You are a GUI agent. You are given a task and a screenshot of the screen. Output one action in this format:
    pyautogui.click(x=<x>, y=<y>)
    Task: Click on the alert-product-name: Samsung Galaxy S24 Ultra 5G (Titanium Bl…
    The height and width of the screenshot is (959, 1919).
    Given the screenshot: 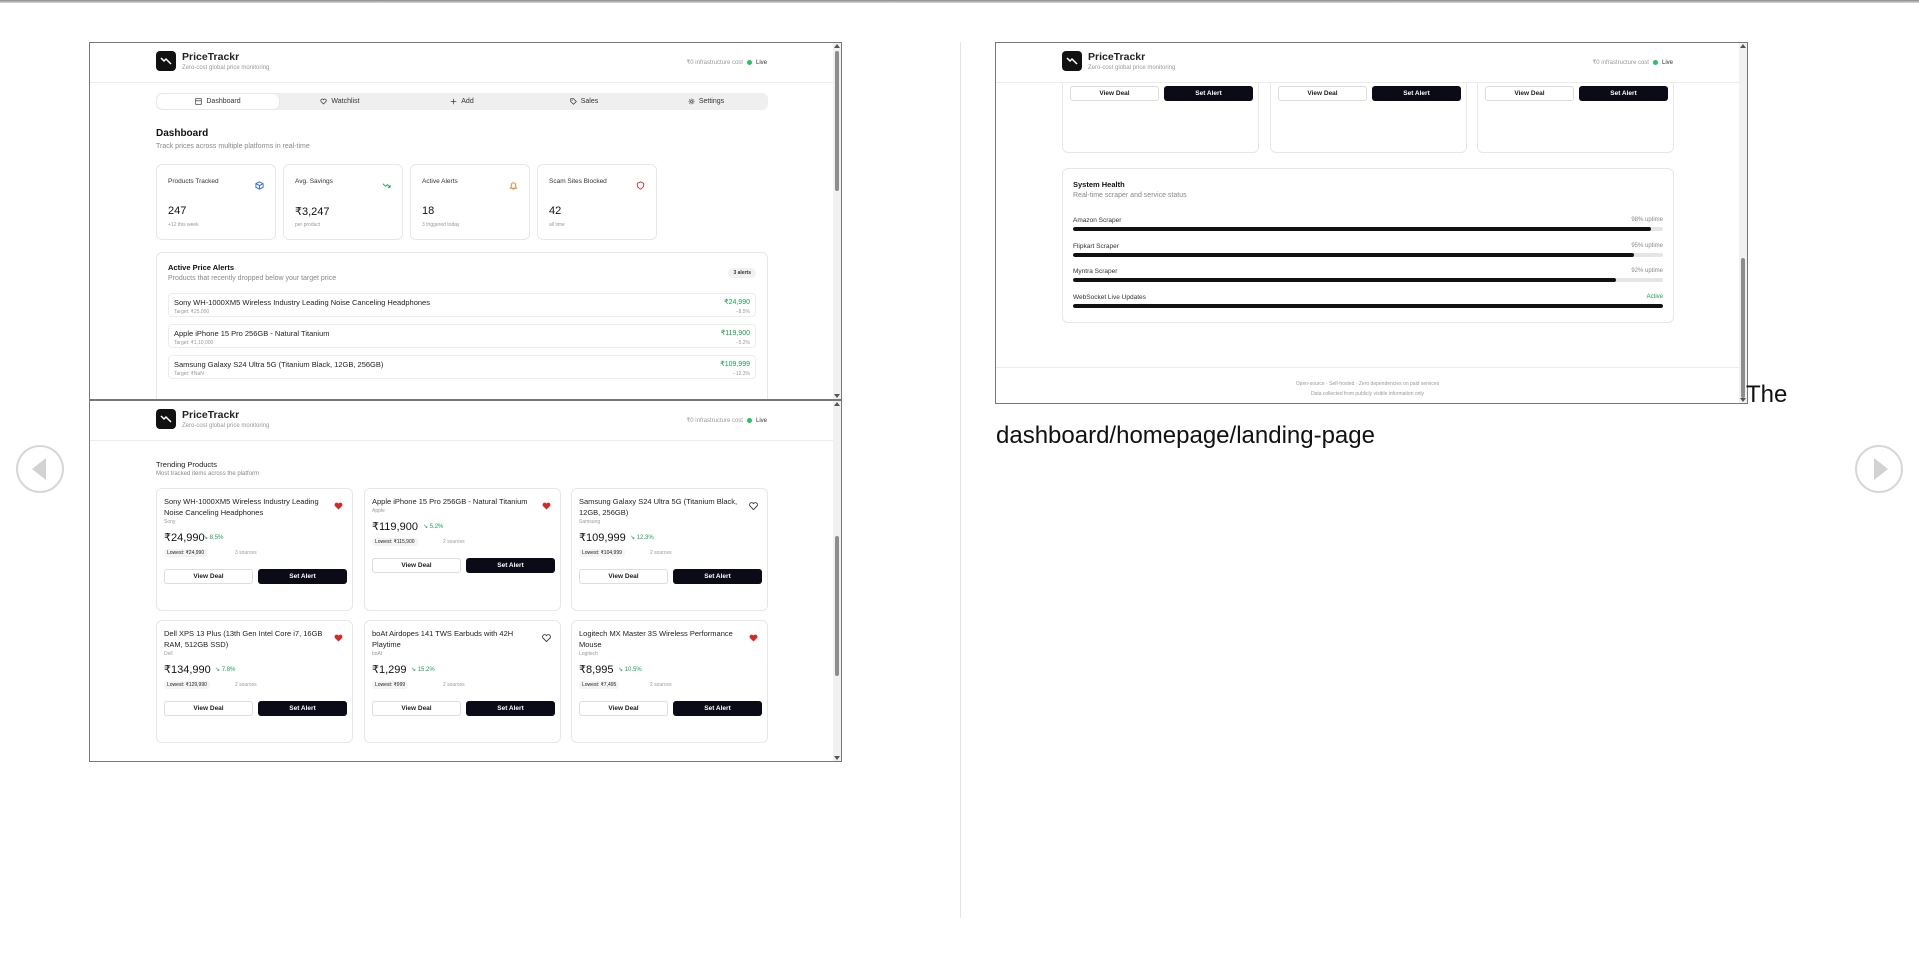 What is the action you would take?
    pyautogui.click(x=279, y=364)
    